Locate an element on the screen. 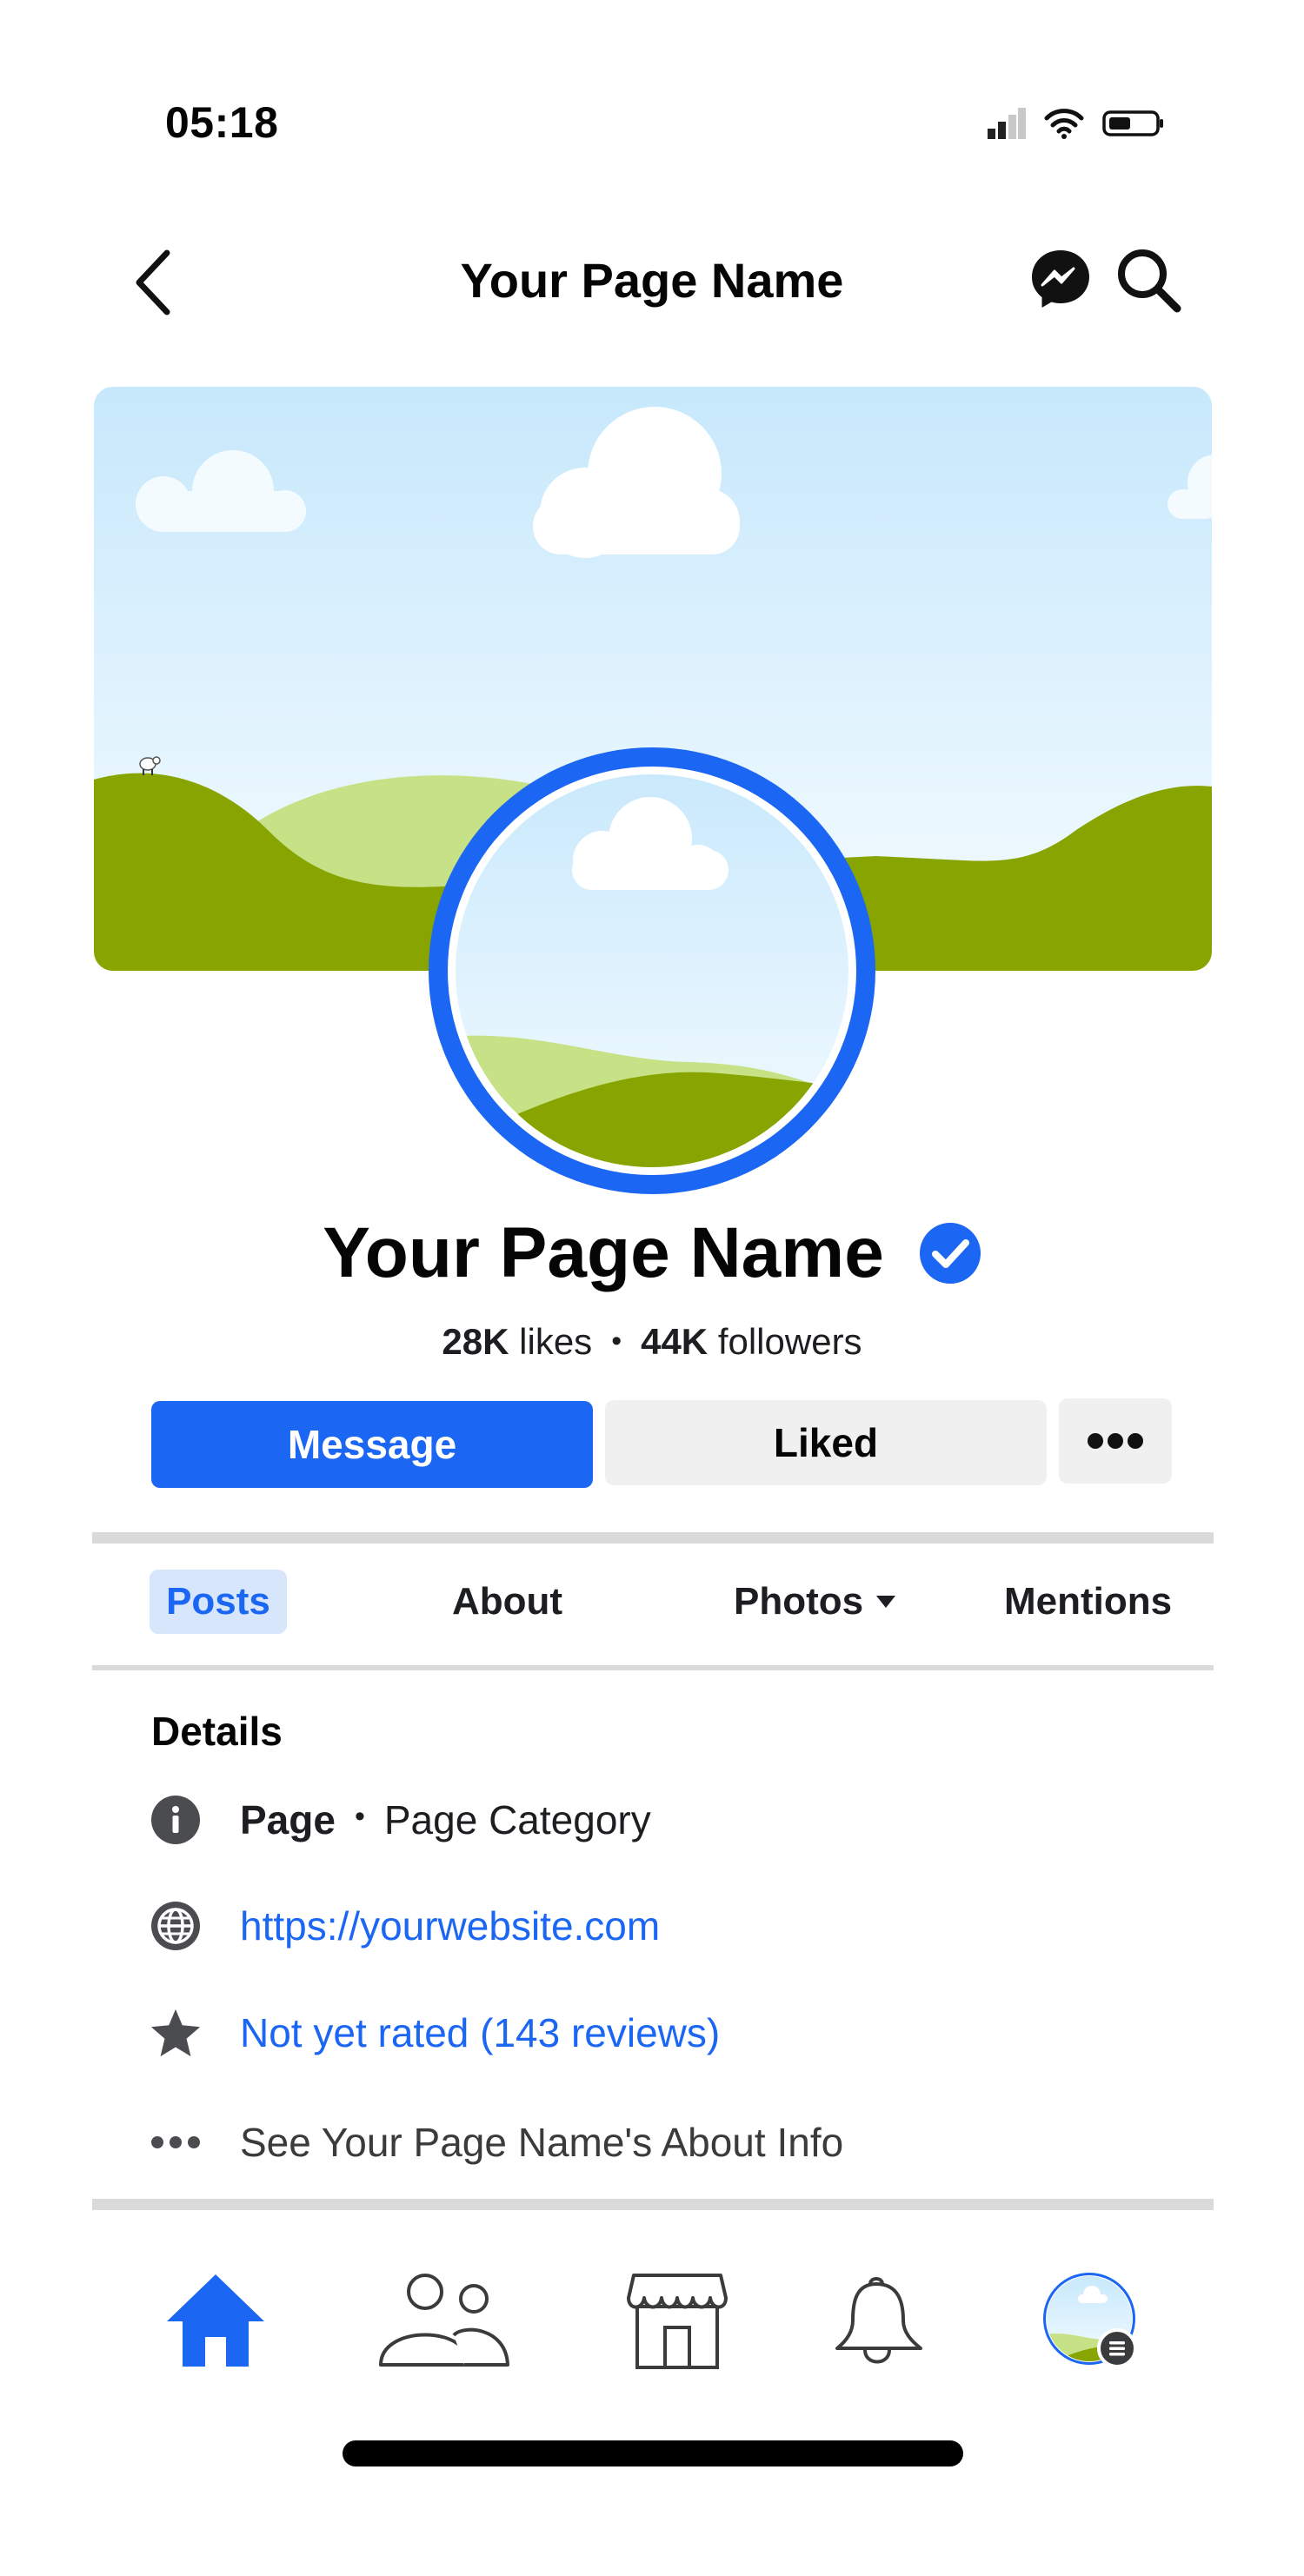  likes-label: likes is located at coordinates (556, 1341).